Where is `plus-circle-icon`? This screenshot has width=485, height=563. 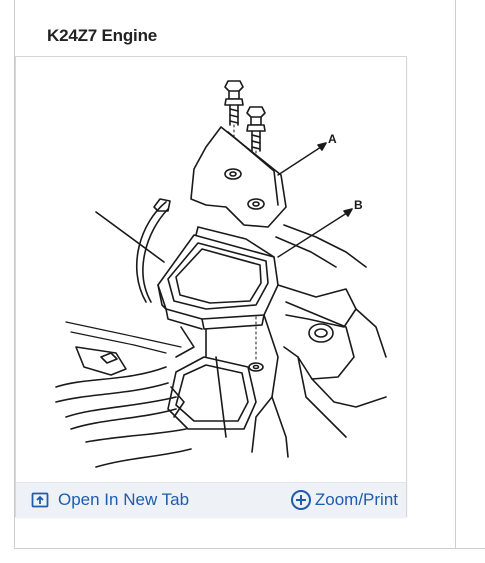
plus-circle-icon is located at coordinates (301, 500).